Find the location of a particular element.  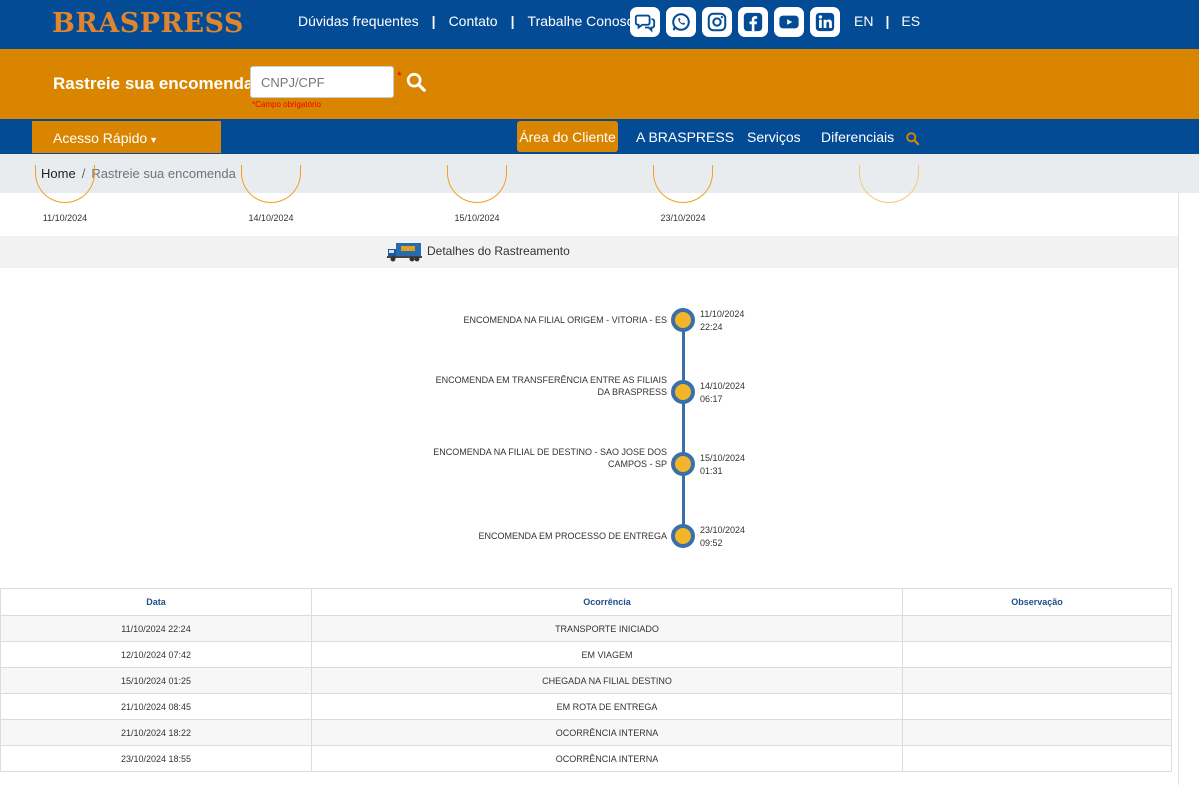

instagram-icon is located at coordinates (717, 22).